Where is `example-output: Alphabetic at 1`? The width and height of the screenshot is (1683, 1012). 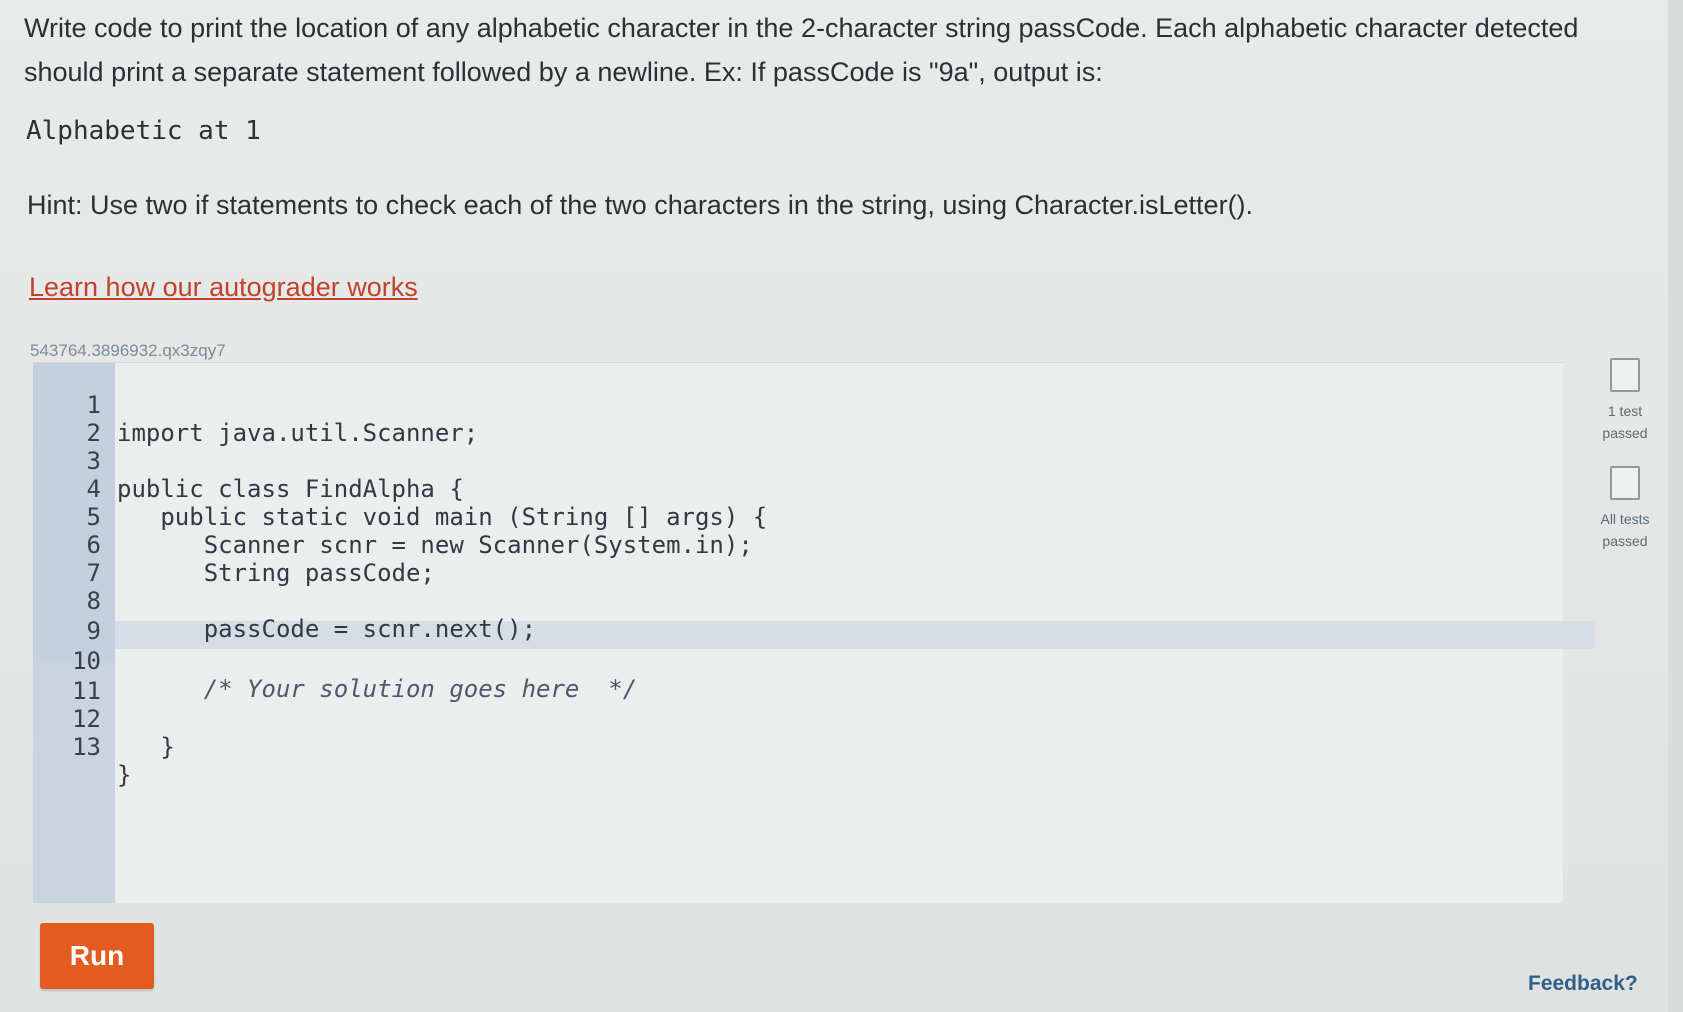 example-output: Alphabetic at 1 is located at coordinates (143, 131).